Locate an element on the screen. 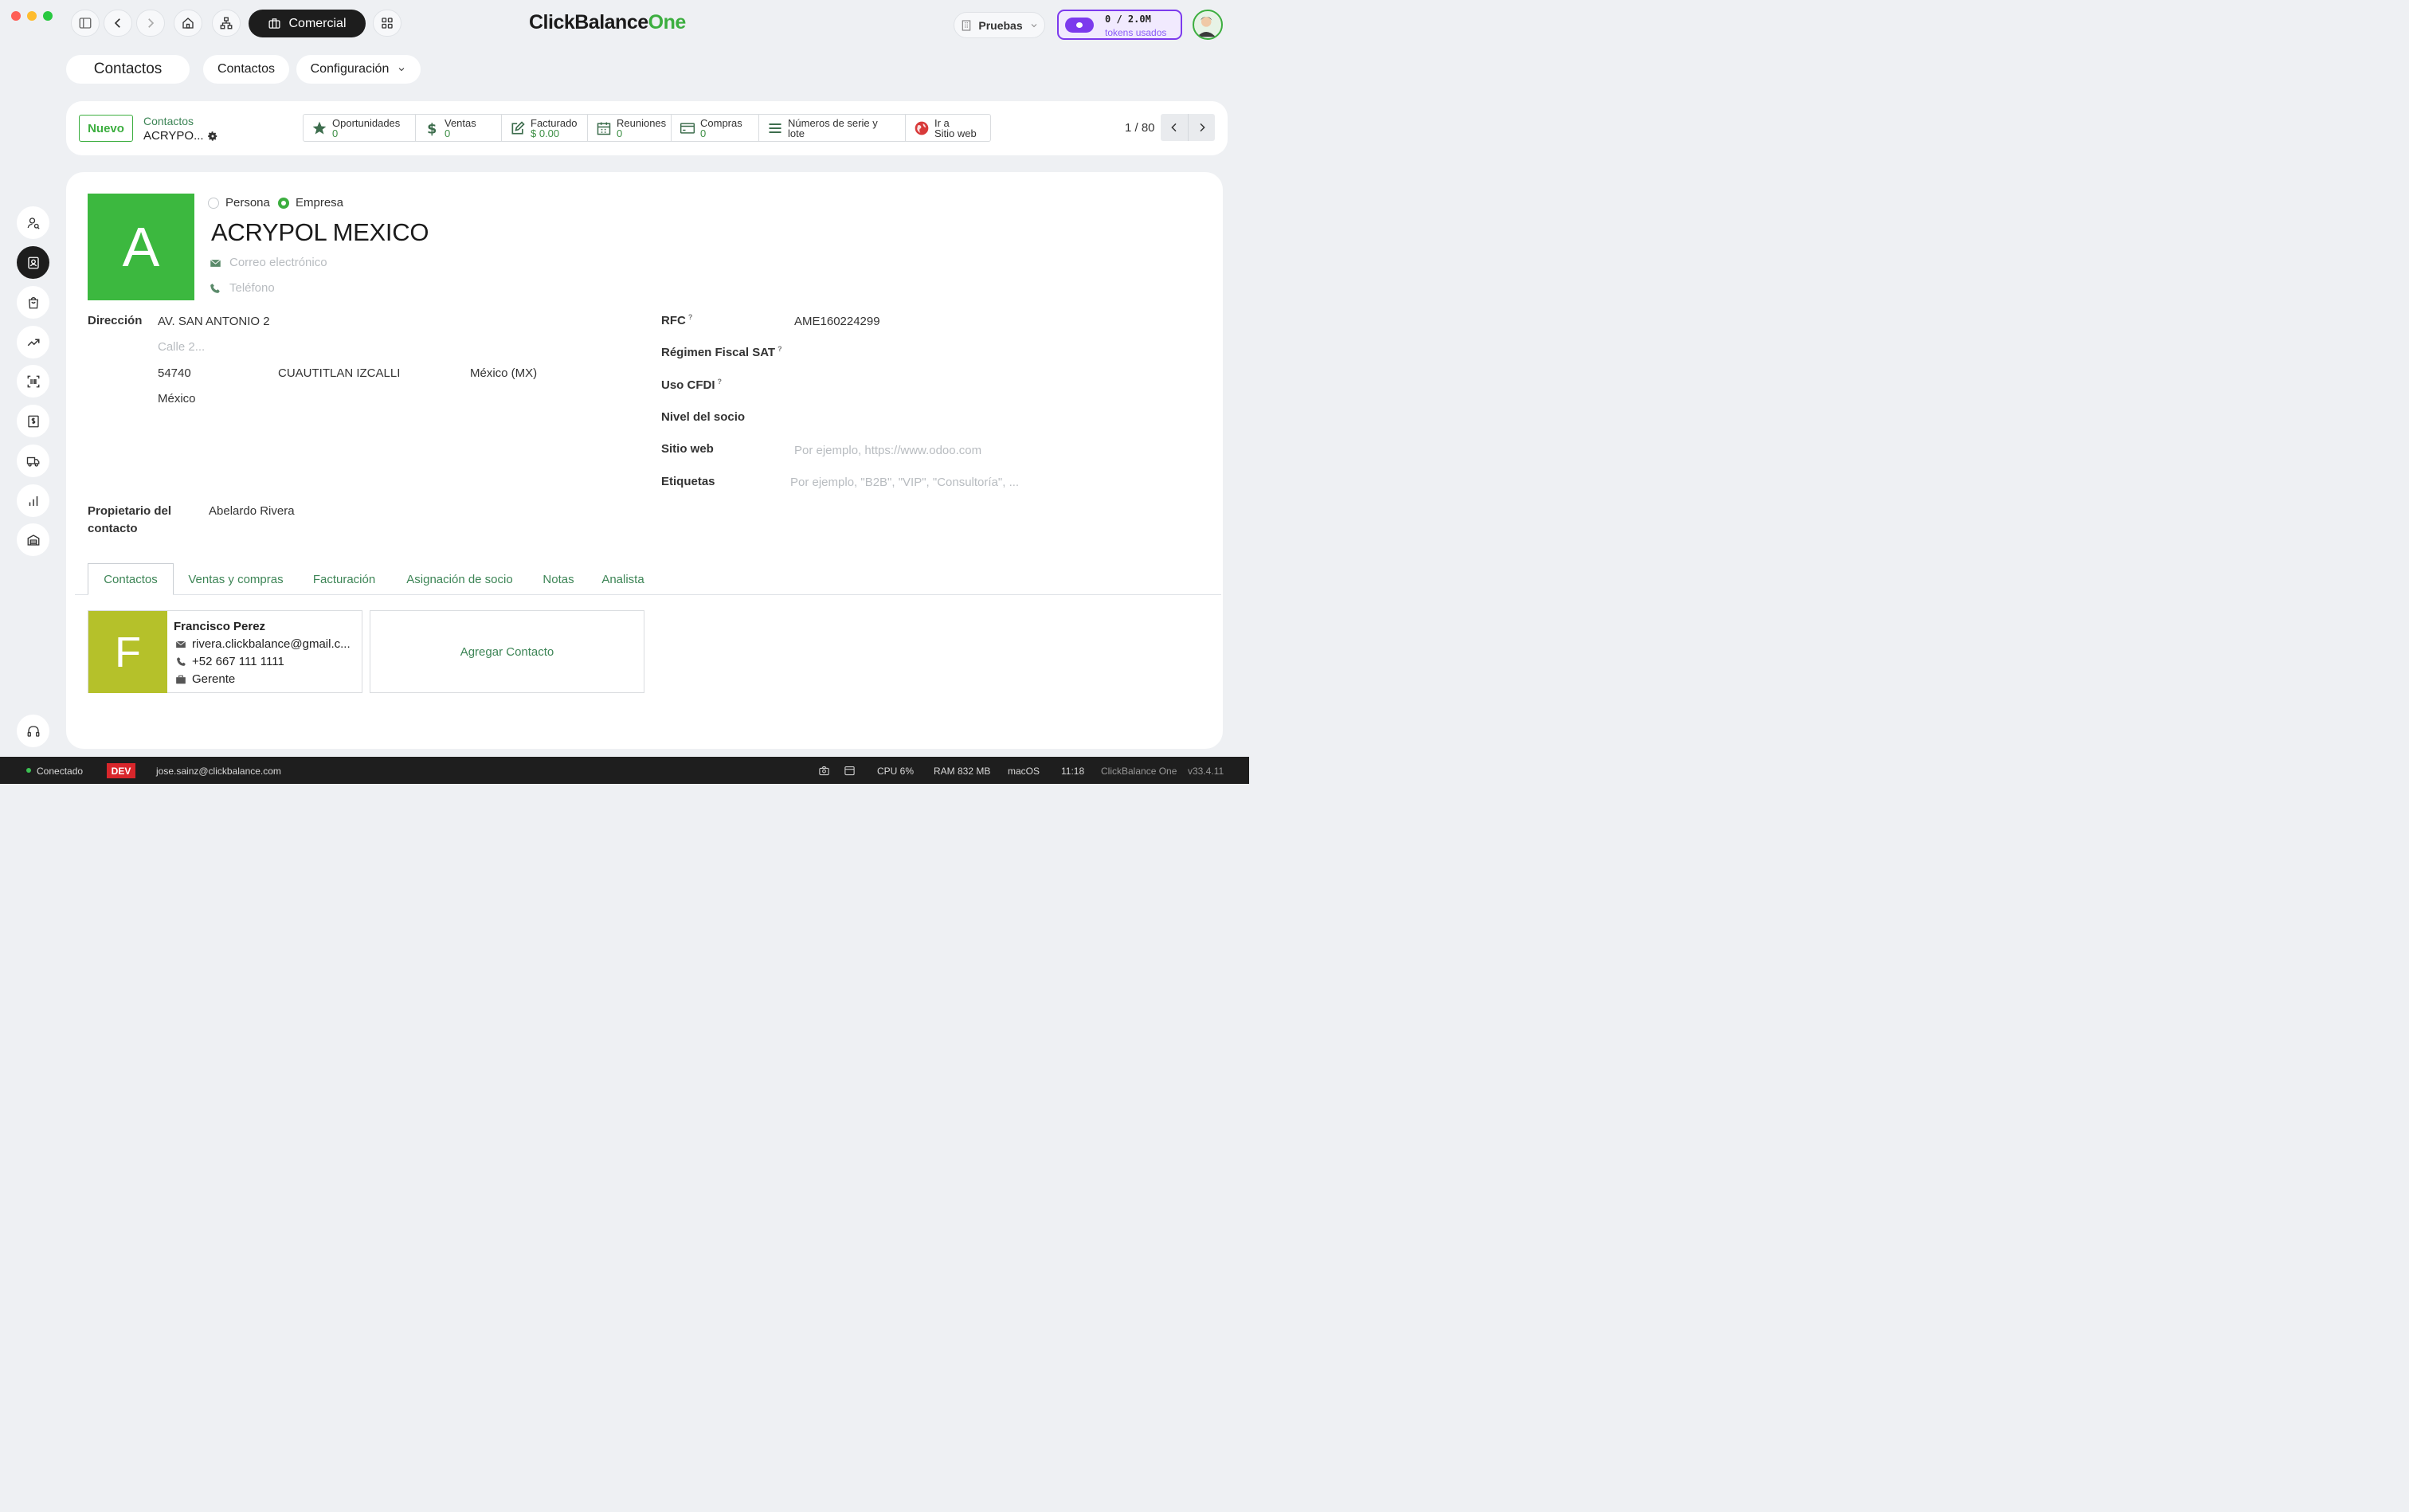 The height and width of the screenshot is (1512, 2409). stat-purchases-label: Compras is located at coordinates (721, 123).